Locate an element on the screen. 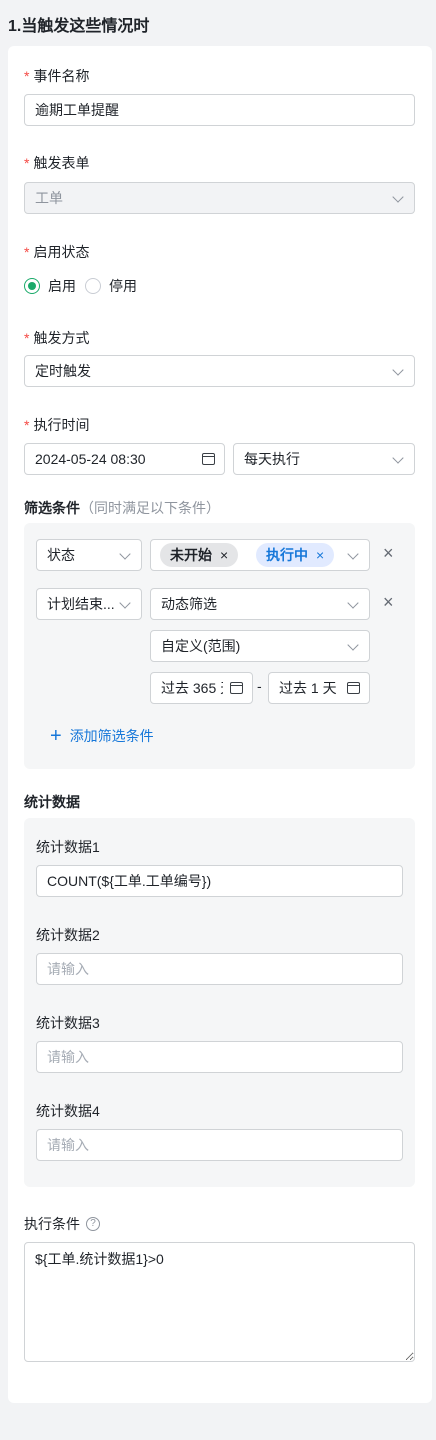 This screenshot has height=1440, width=436. stats-2-input: 请输入 is located at coordinates (219, 969).